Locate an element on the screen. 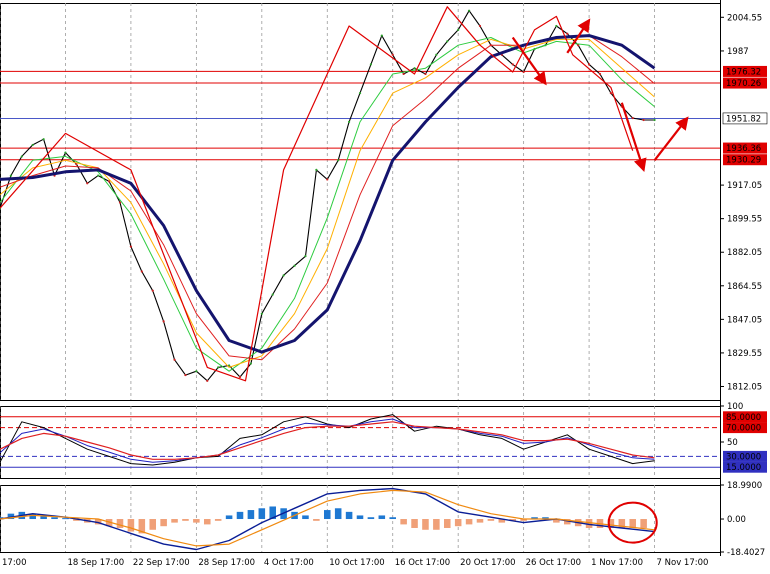 The height and width of the screenshot is (574, 770). level-tag-label-price-0: 1976.32 is located at coordinates (743, 72).